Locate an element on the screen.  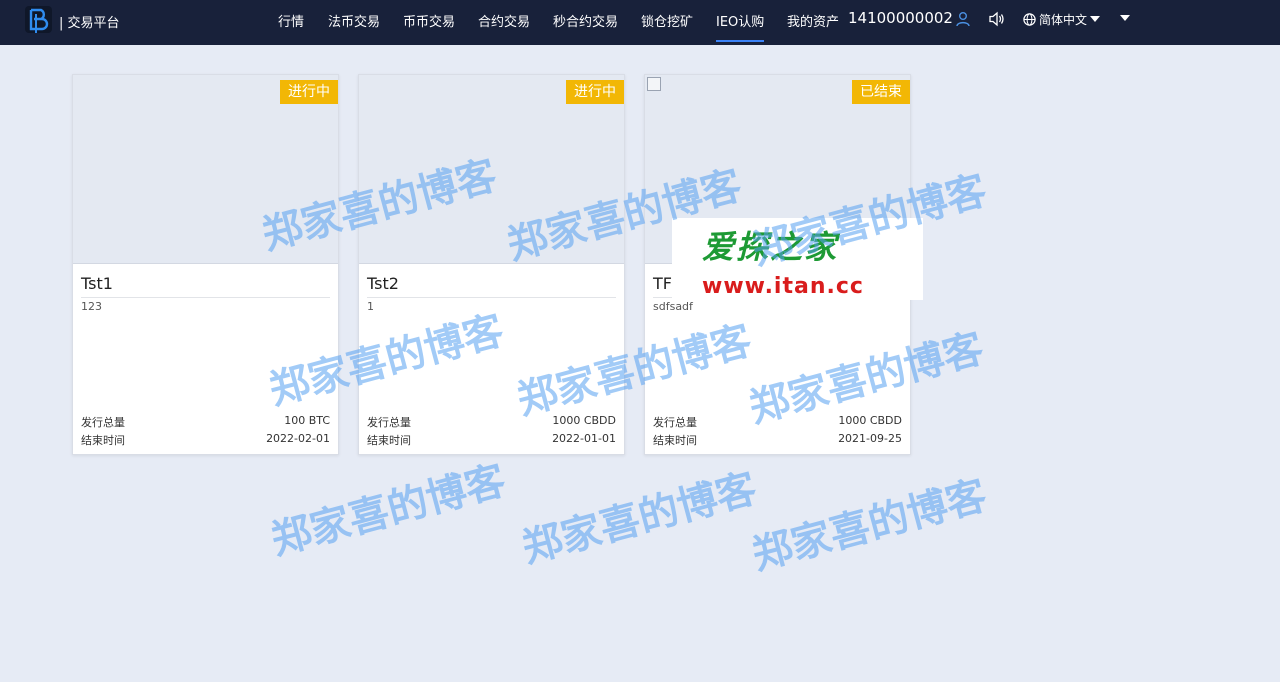
end-time-value: 2022-01-01 is located at coordinates (584, 438).